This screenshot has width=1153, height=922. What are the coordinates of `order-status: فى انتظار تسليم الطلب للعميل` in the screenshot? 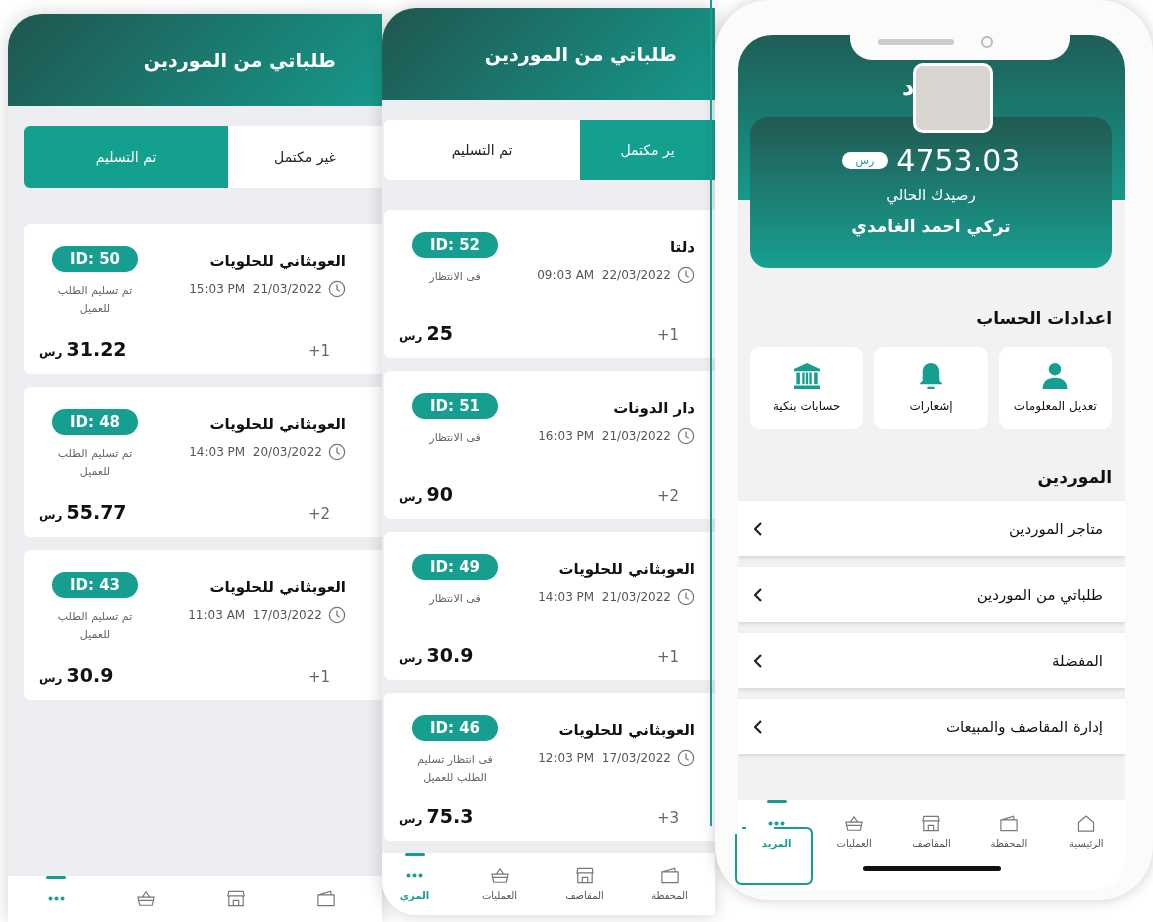 It's located at (455, 769).